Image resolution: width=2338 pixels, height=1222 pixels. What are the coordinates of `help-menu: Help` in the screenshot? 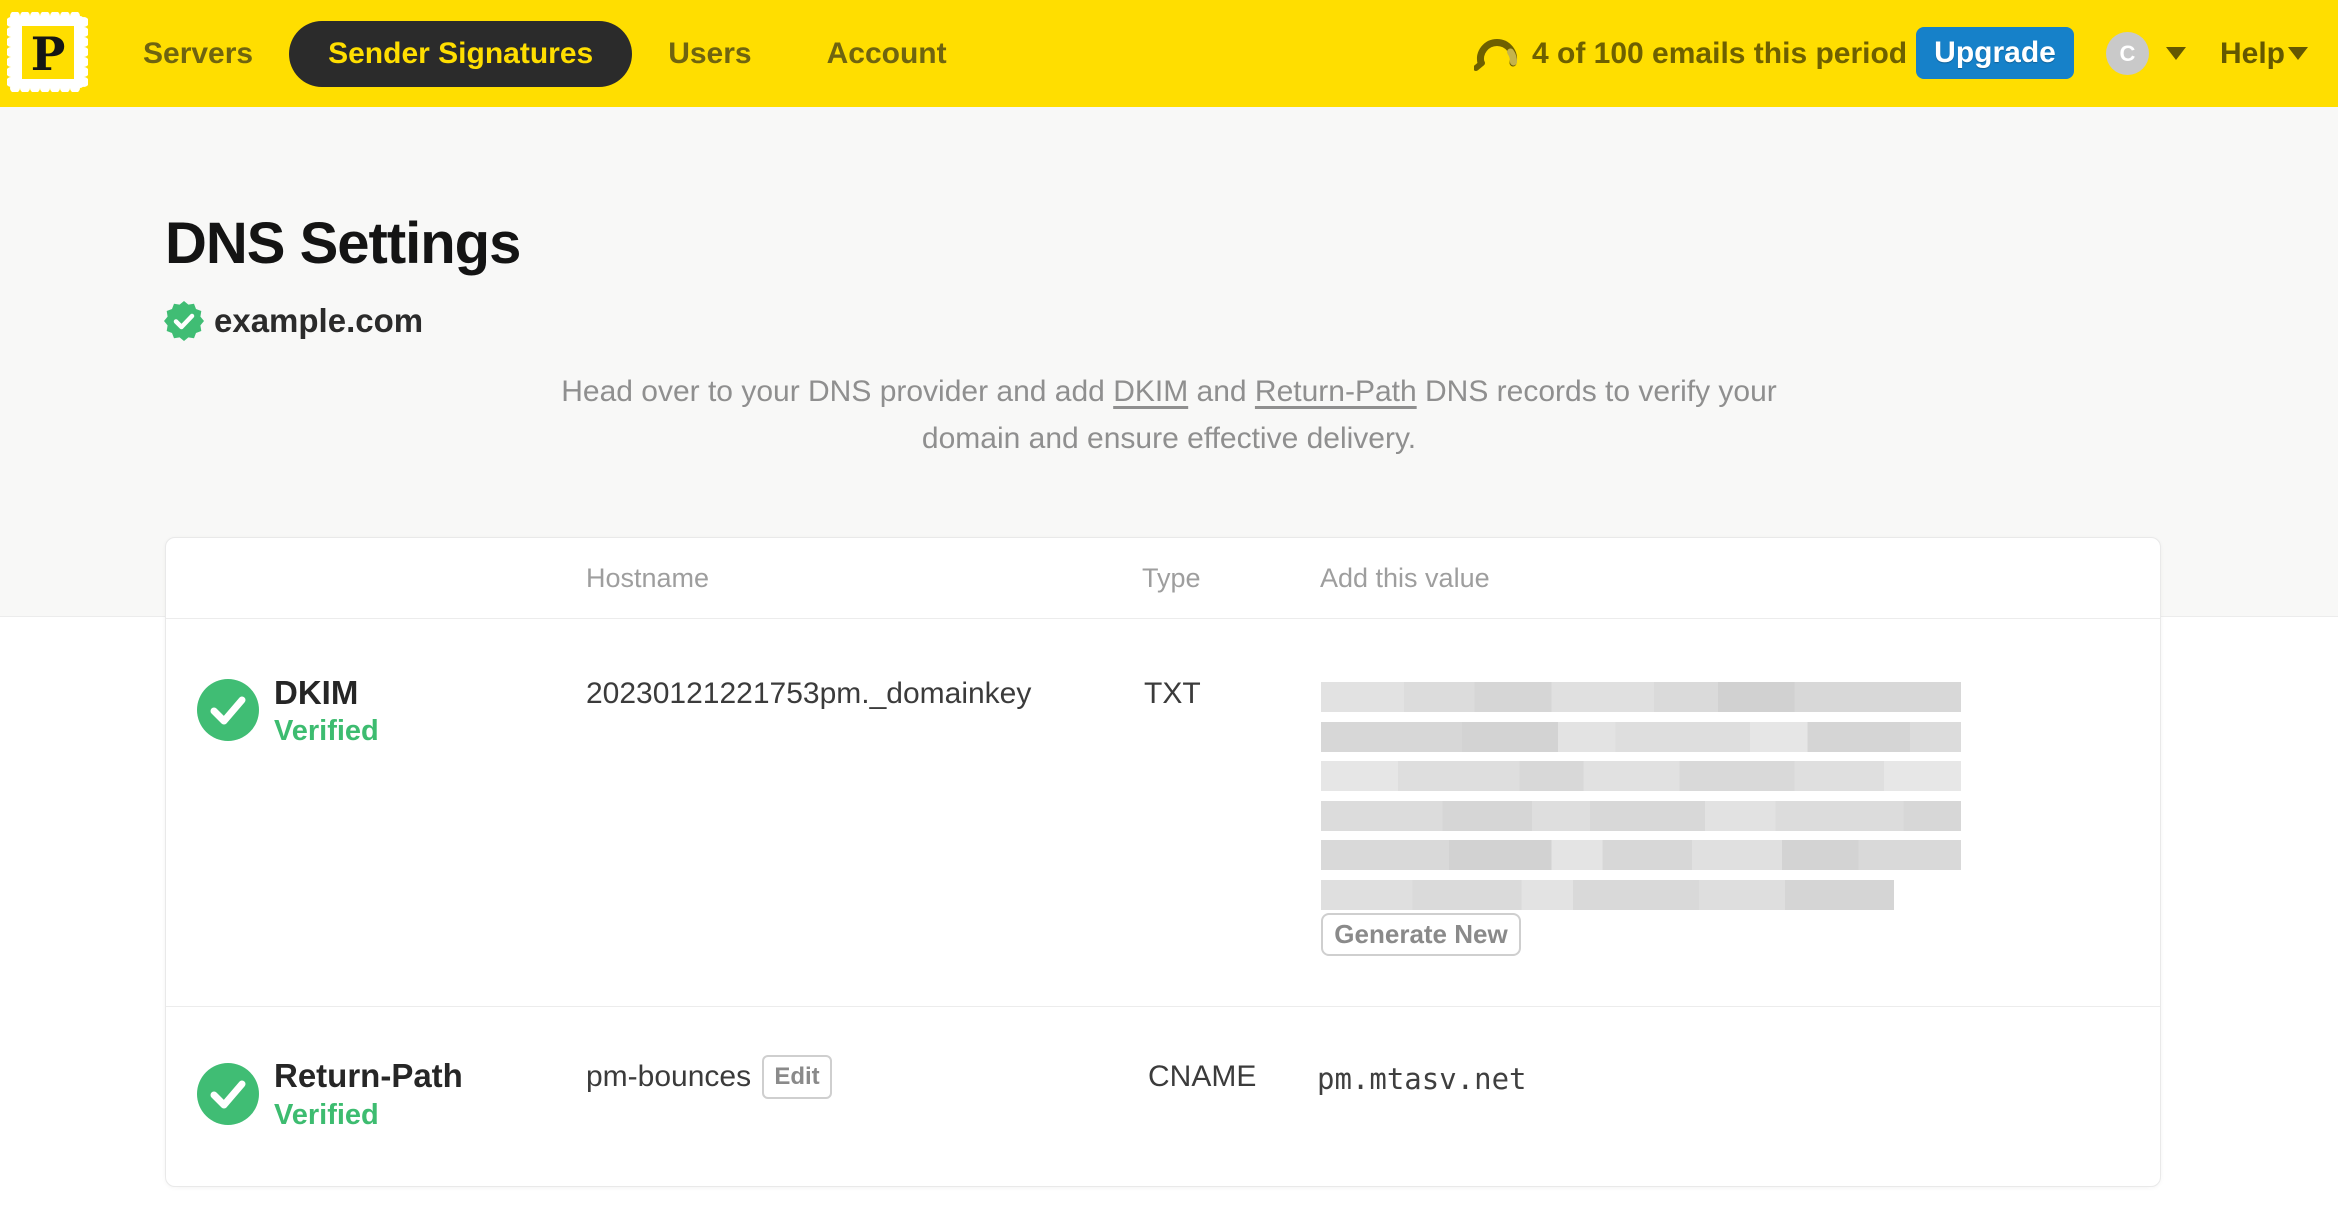 It's located at (2252, 53).